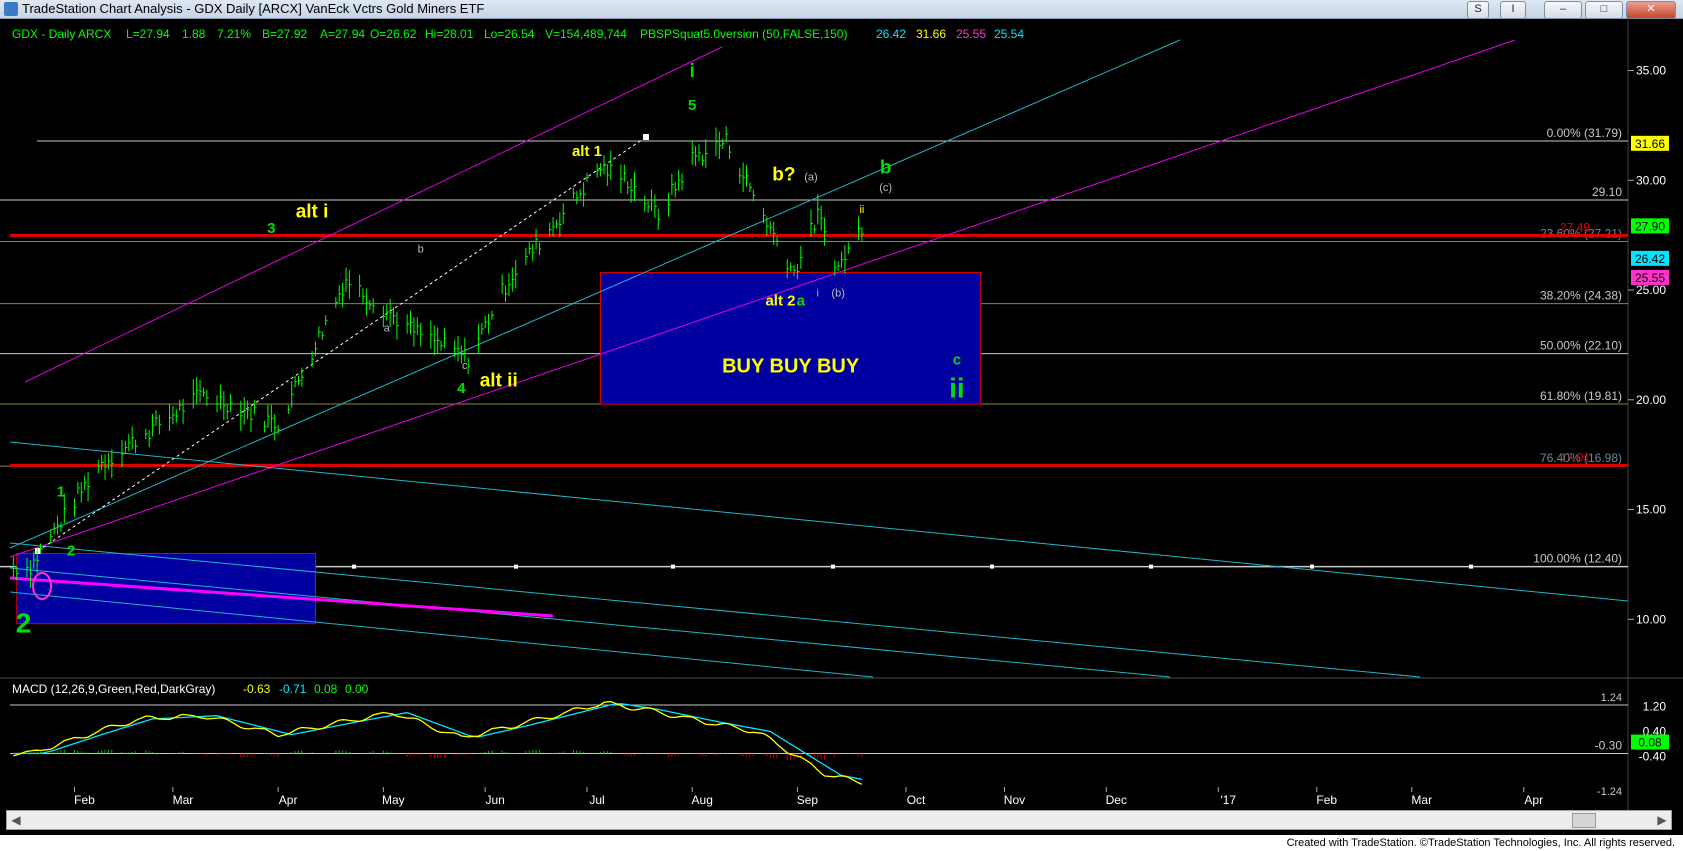 The height and width of the screenshot is (851, 1683). I want to click on date-axis-label: Aug, so click(702, 800).